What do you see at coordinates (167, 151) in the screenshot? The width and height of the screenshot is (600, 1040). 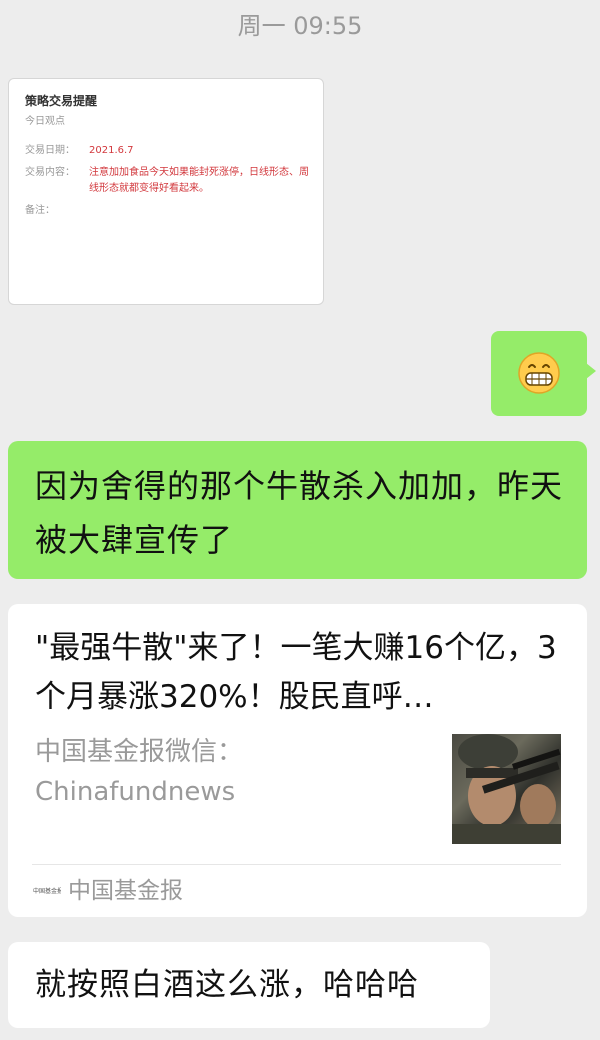 I see `note-date-row: 交易日期： 2021.6.7` at bounding box center [167, 151].